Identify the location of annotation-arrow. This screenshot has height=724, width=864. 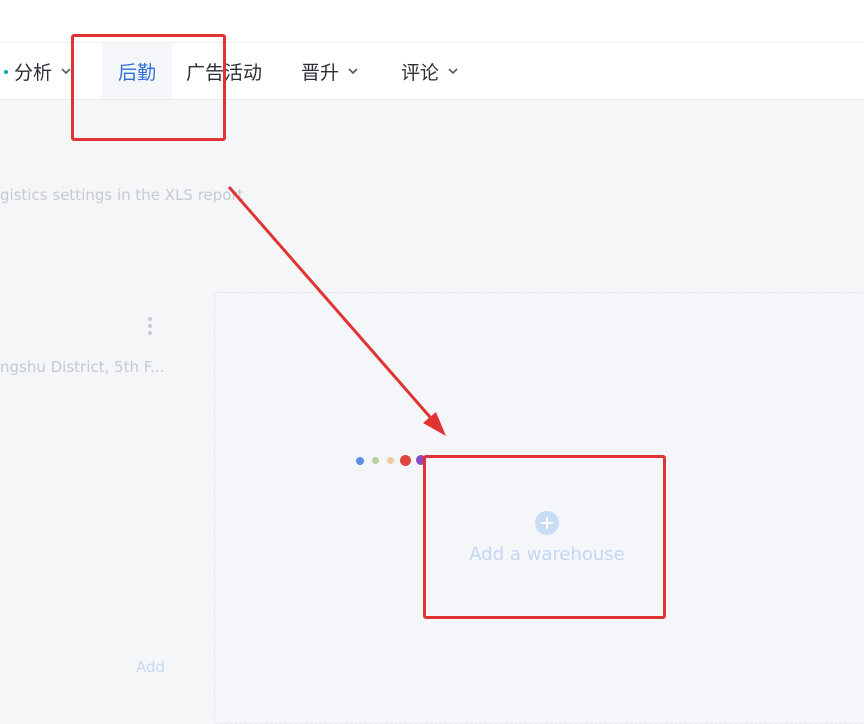
(336, 311).